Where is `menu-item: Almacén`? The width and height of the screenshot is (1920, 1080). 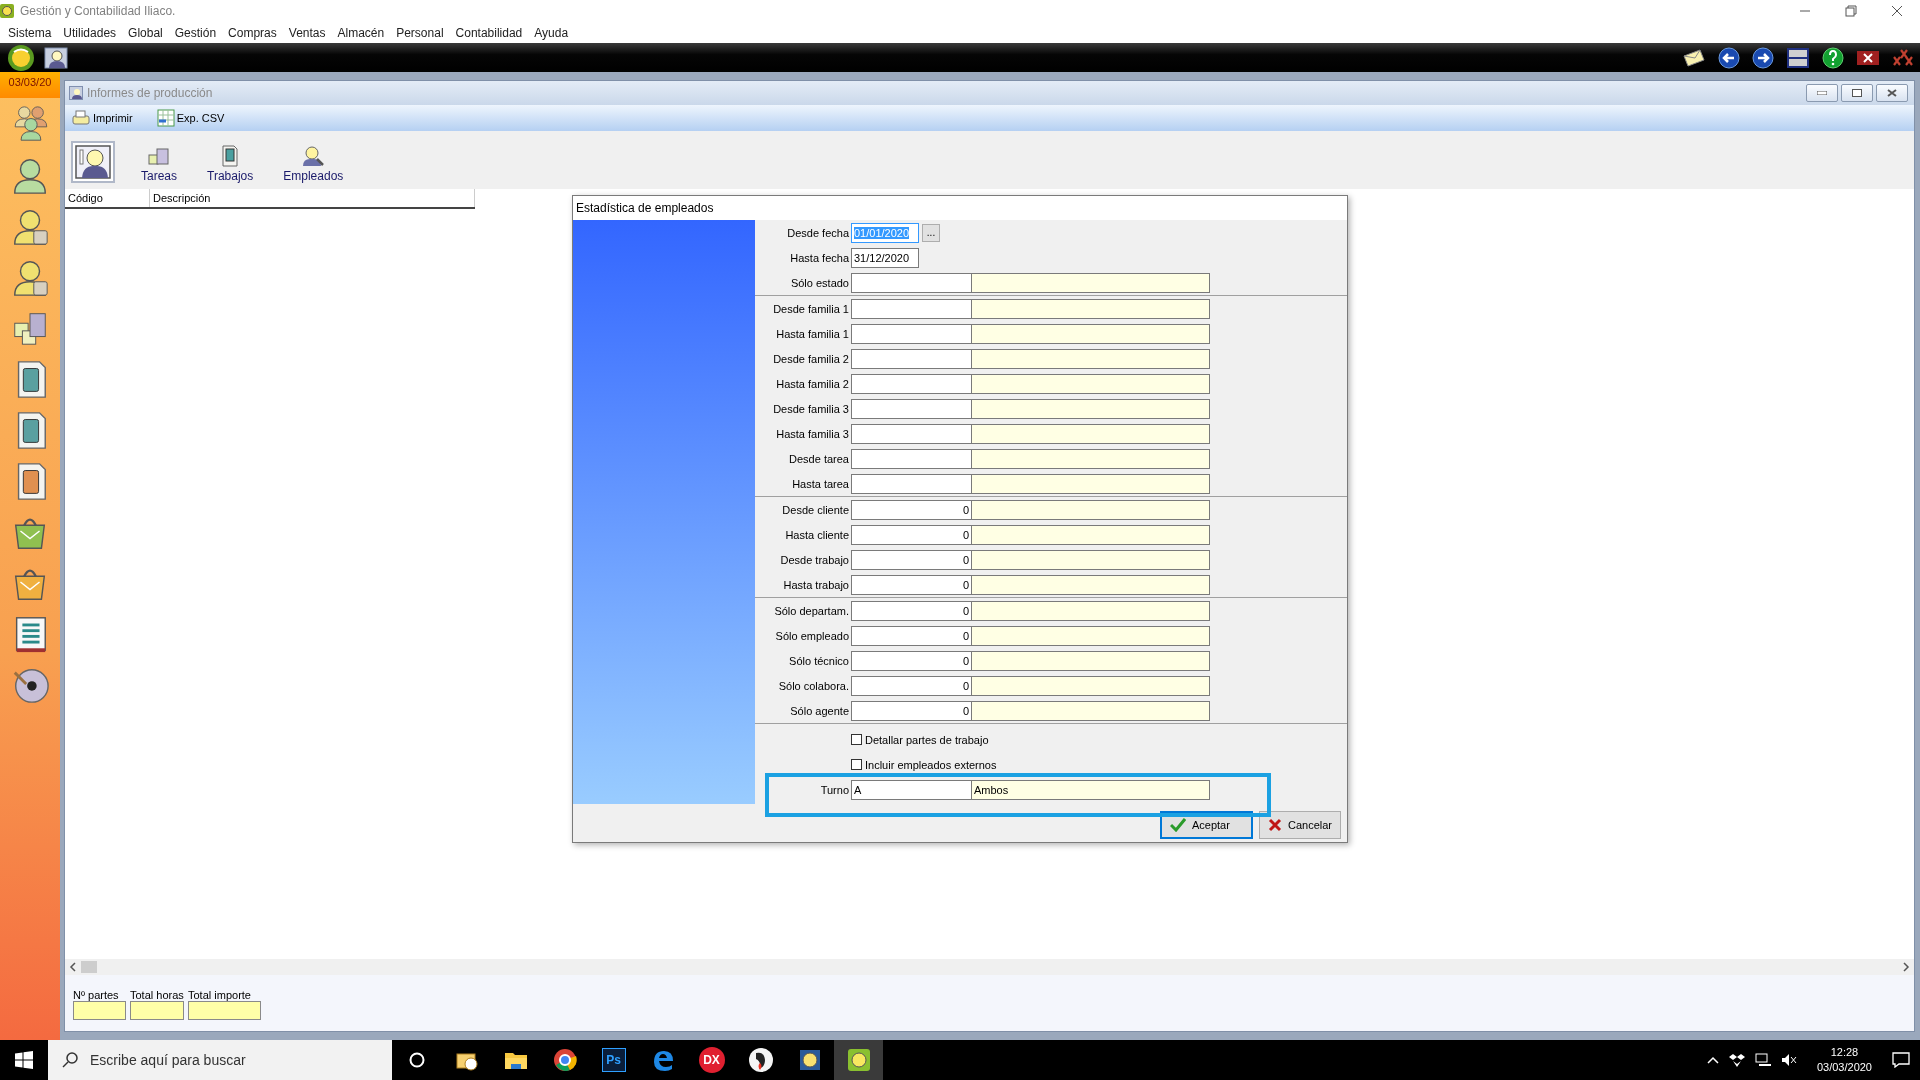
menu-item: Almacén is located at coordinates (361, 32).